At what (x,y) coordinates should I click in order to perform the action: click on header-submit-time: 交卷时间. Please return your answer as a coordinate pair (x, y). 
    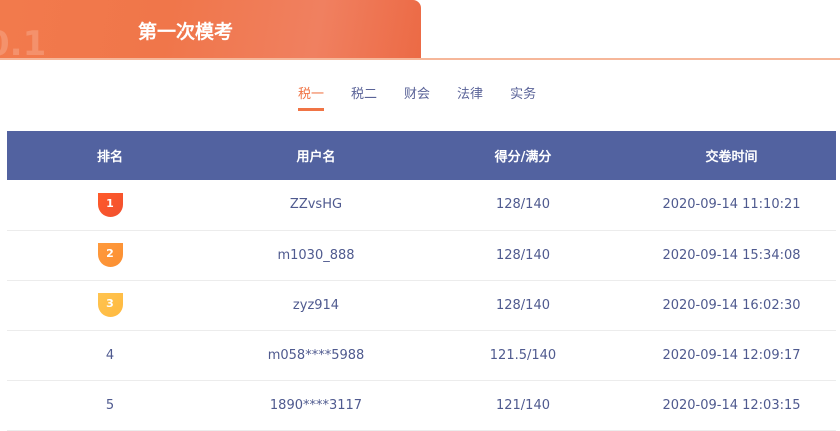
    Looking at the image, I should click on (731, 155).